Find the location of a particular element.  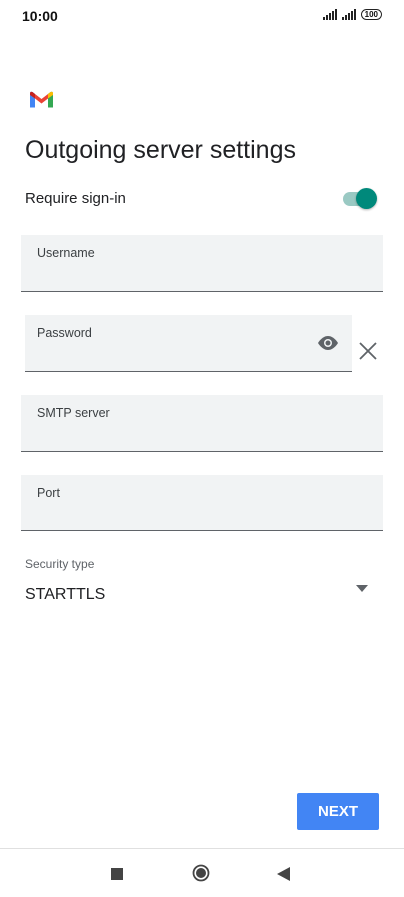

smtp-server-field: SMTP server is located at coordinates (202, 423).